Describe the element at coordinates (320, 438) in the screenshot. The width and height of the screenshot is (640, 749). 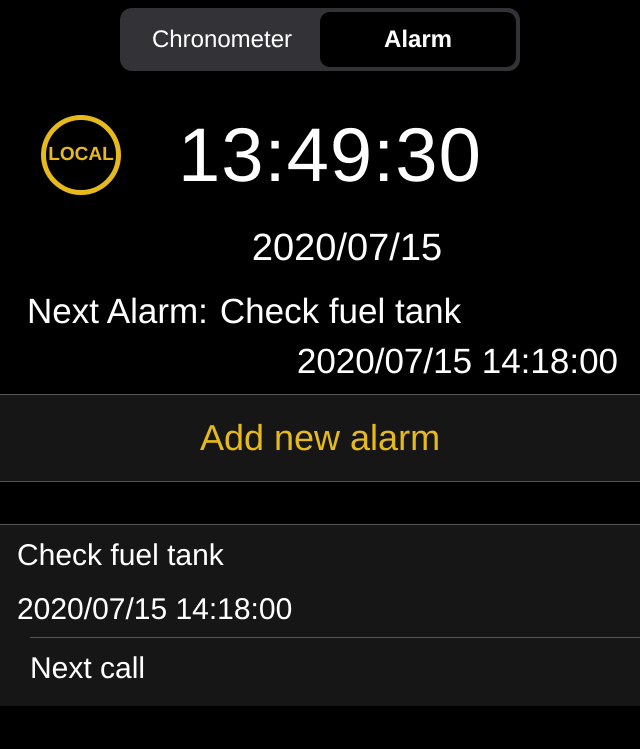
I see `add-alarm-button: Add new alarm` at that location.